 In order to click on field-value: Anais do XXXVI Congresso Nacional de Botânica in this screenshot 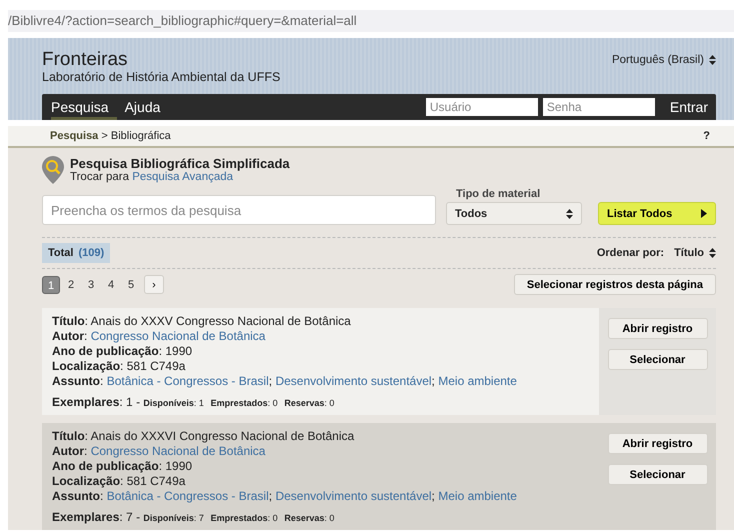, I will do `click(222, 436)`.